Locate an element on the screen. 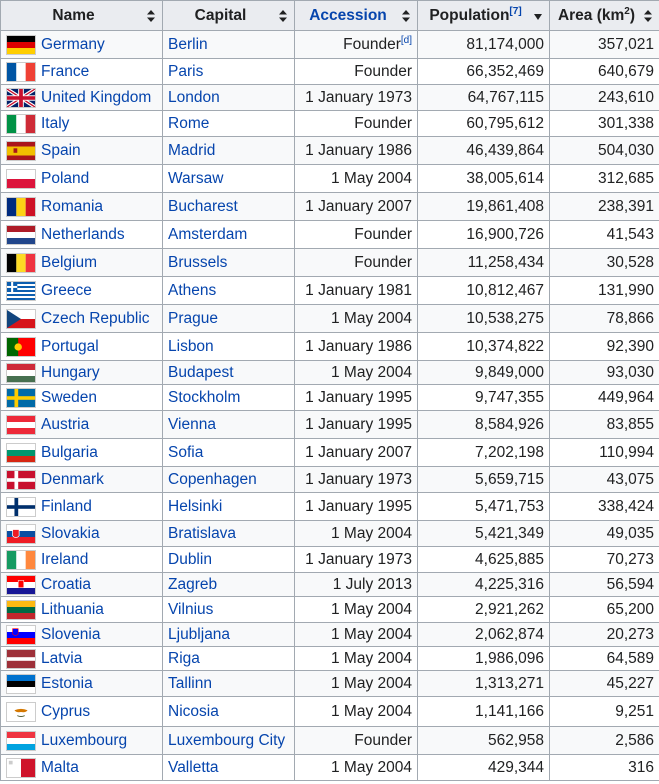 The width and height of the screenshot is (659, 784). country-link: Cyprus is located at coordinates (65, 711).